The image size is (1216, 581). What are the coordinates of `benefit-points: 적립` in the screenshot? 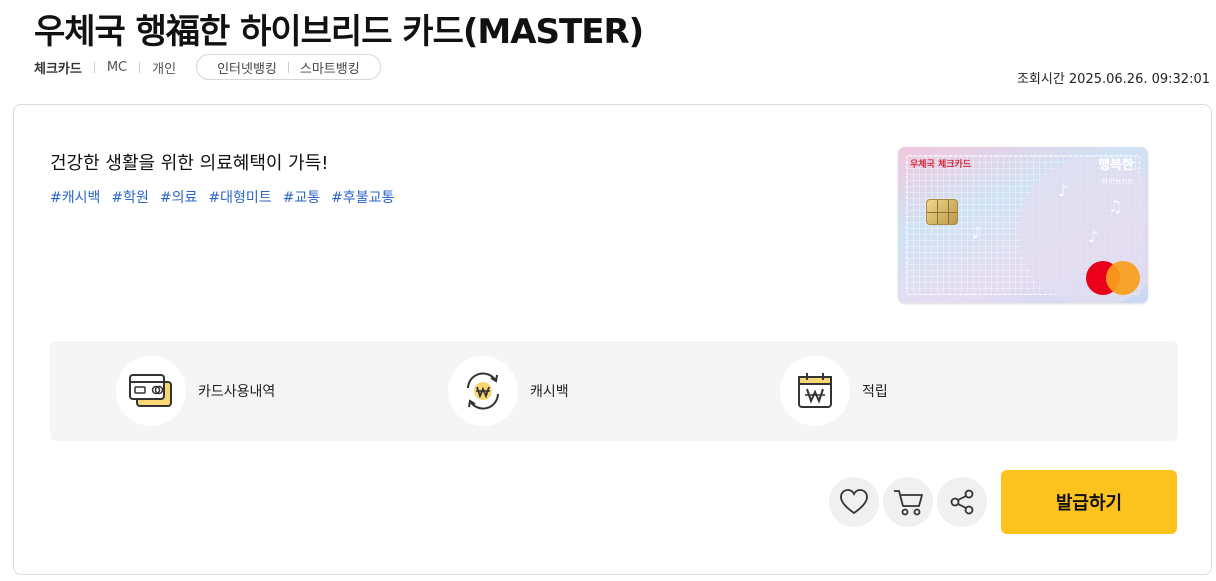 It's located at (834, 391).